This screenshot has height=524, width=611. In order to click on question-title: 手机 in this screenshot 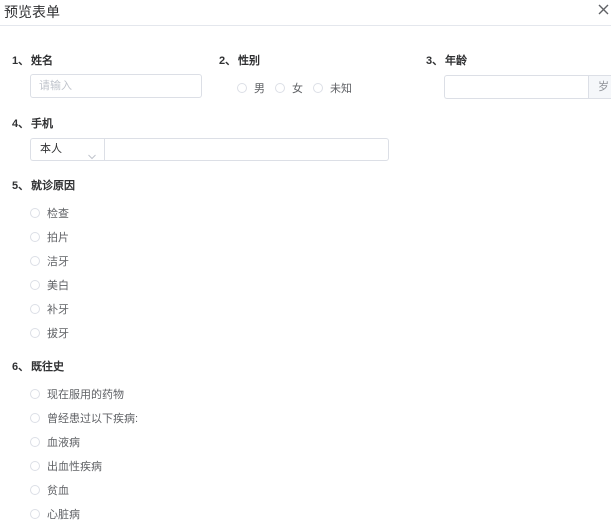, I will do `click(42, 124)`.